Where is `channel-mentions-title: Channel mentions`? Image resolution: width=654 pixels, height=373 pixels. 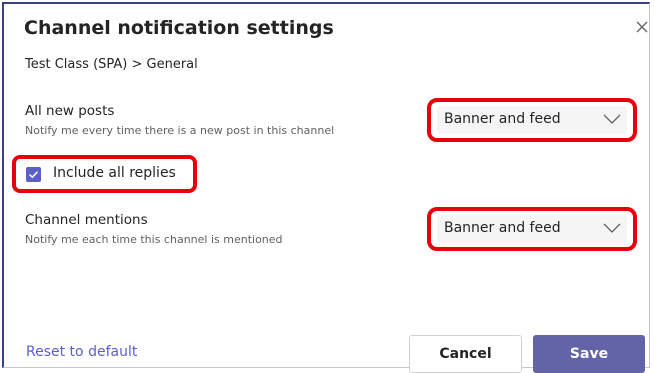
channel-mentions-title: Channel mentions is located at coordinates (86, 220).